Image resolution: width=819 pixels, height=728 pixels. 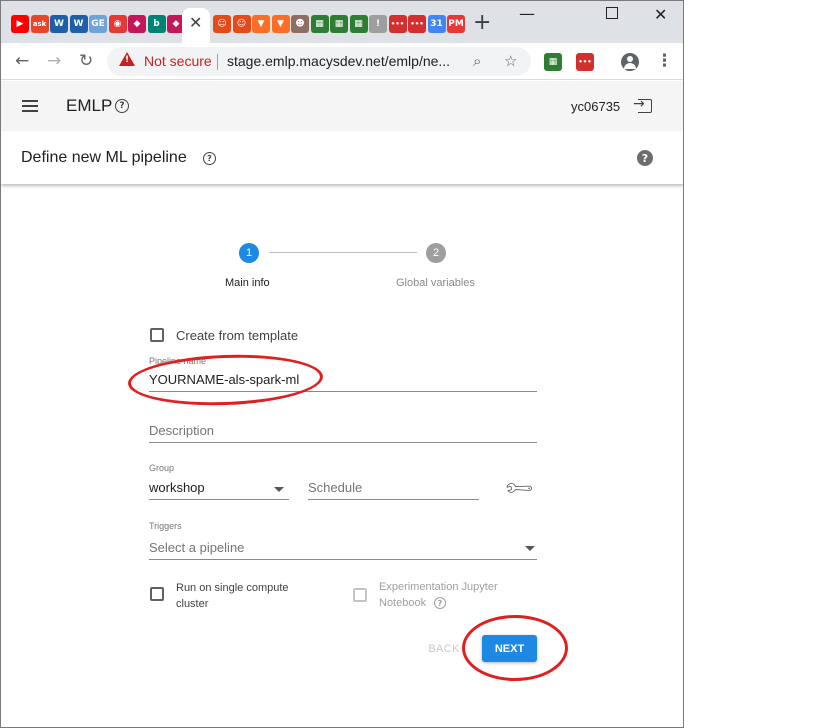 I want to click on triggers-underline, so click(x=343, y=559).